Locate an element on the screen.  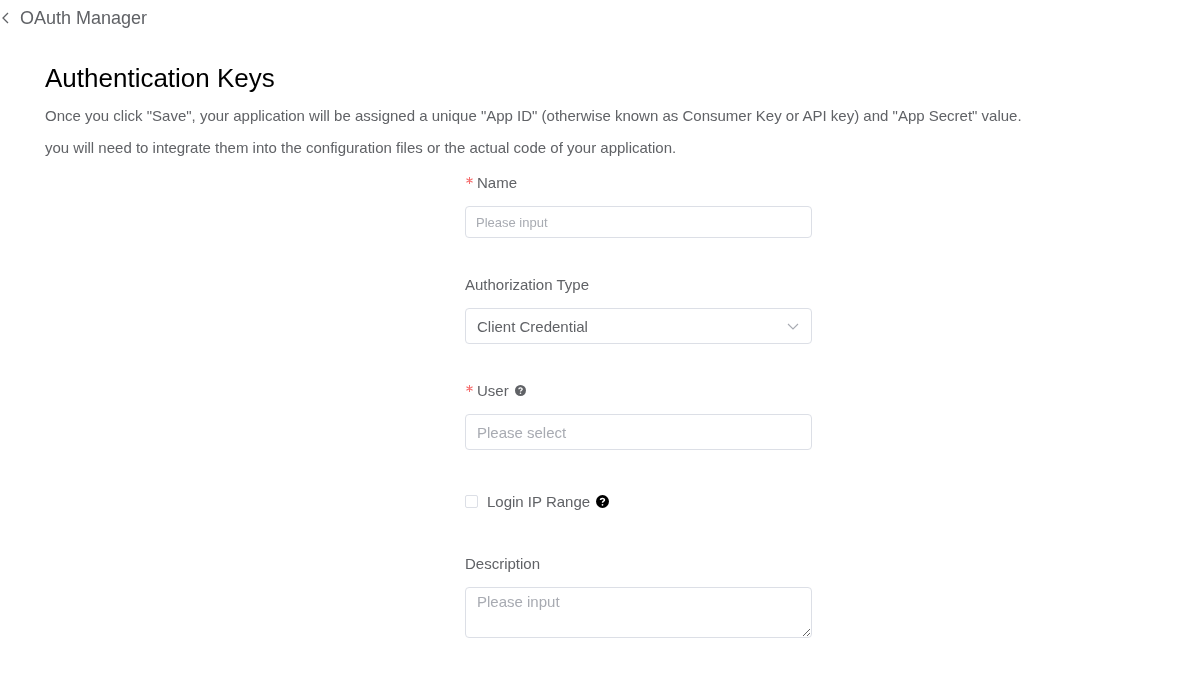
field-label: Description is located at coordinates (503, 563).